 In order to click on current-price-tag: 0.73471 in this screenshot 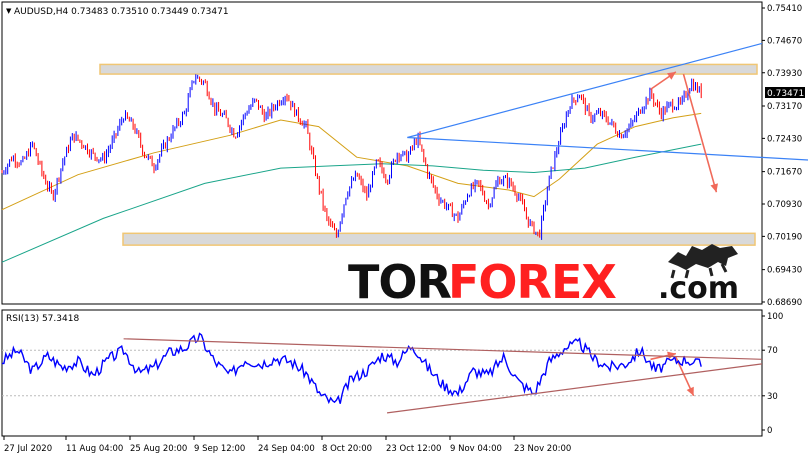, I will do `click(785, 93)`.